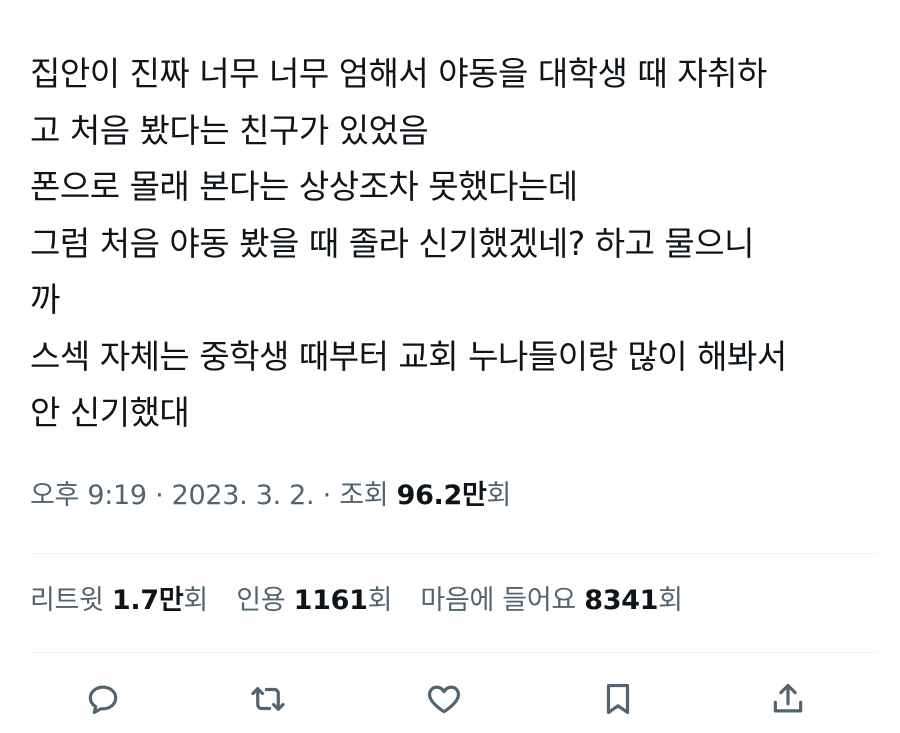 Image resolution: width=900 pixels, height=733 pixels. What do you see at coordinates (71, 600) in the screenshot?
I see `retweets-label: 리트윗` at bounding box center [71, 600].